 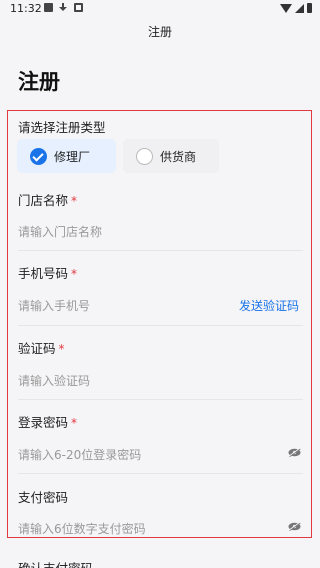 What do you see at coordinates (299, 8) in the screenshot?
I see `signal-icon` at bounding box center [299, 8].